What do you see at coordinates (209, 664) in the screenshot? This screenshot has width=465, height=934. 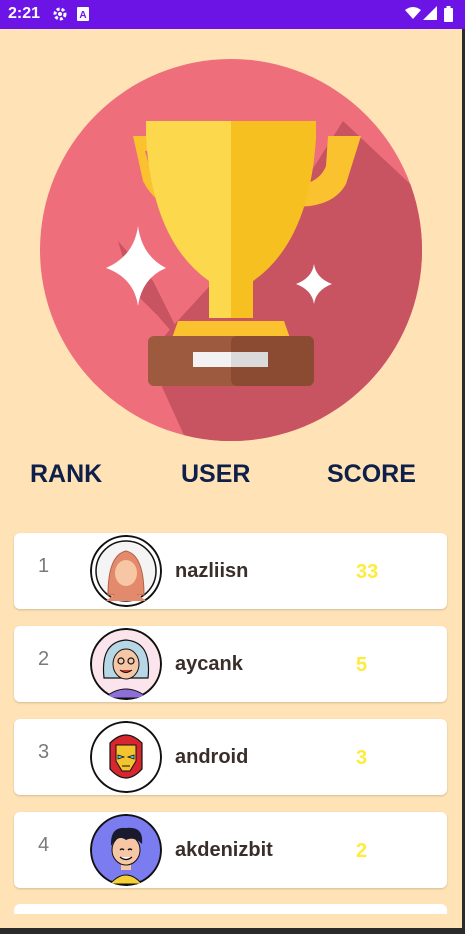 I see `username: aycank` at bounding box center [209, 664].